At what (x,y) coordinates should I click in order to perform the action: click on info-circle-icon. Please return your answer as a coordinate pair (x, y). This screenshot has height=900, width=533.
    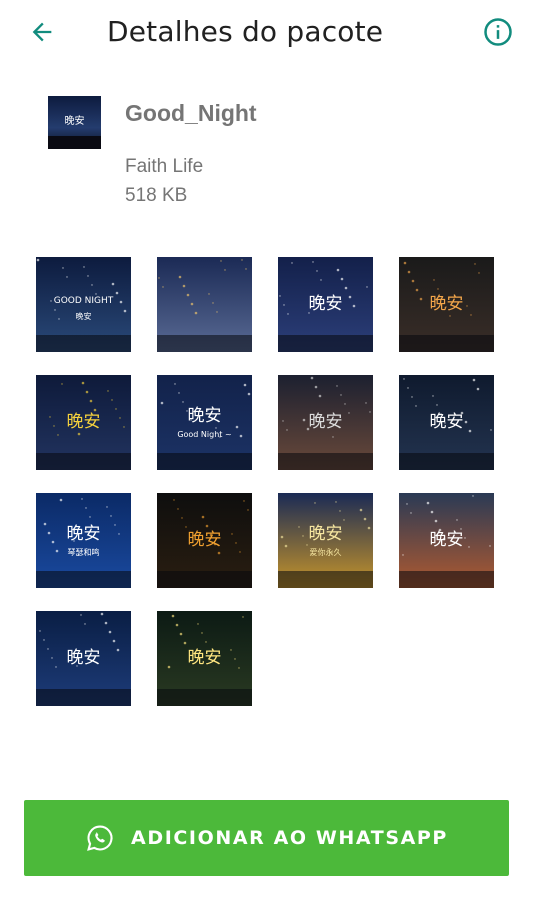
    Looking at the image, I should click on (498, 32).